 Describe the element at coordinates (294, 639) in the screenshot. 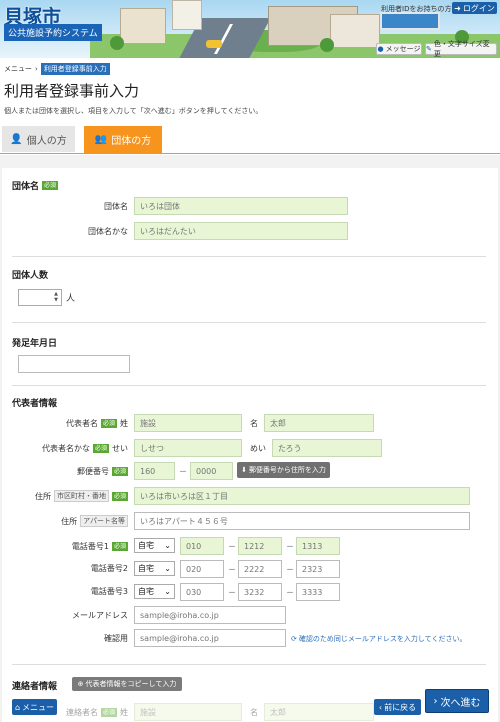

I see `info-icon: ⟳` at that location.